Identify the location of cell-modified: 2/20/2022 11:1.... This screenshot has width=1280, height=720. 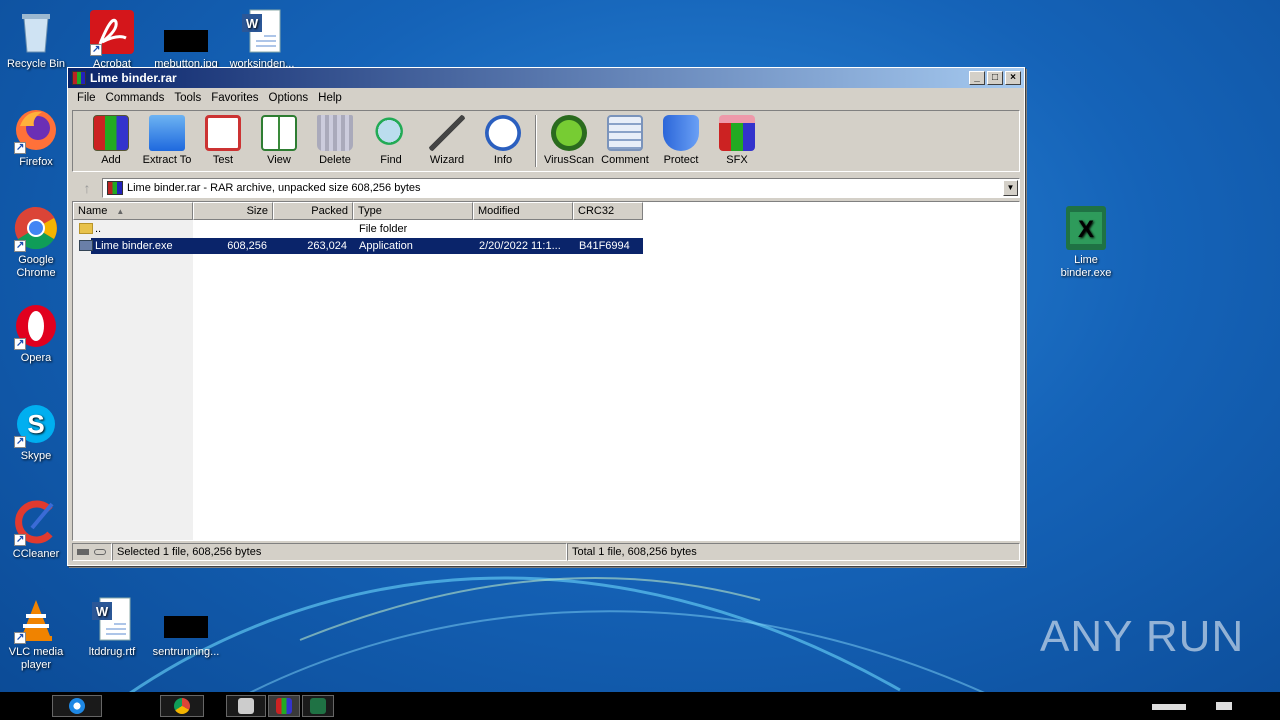
(520, 246).